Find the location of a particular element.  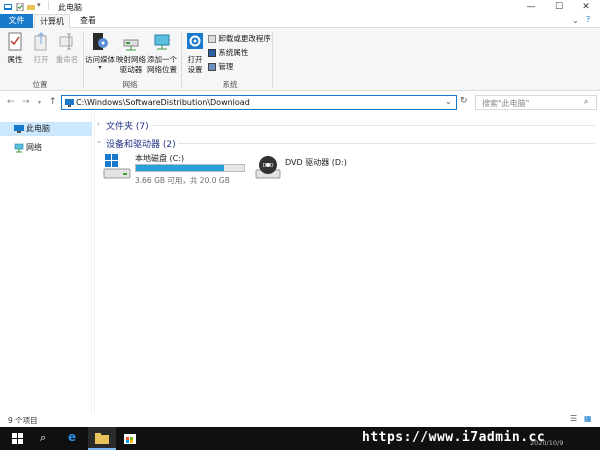

this-pc-icon is located at coordinates (69, 103).